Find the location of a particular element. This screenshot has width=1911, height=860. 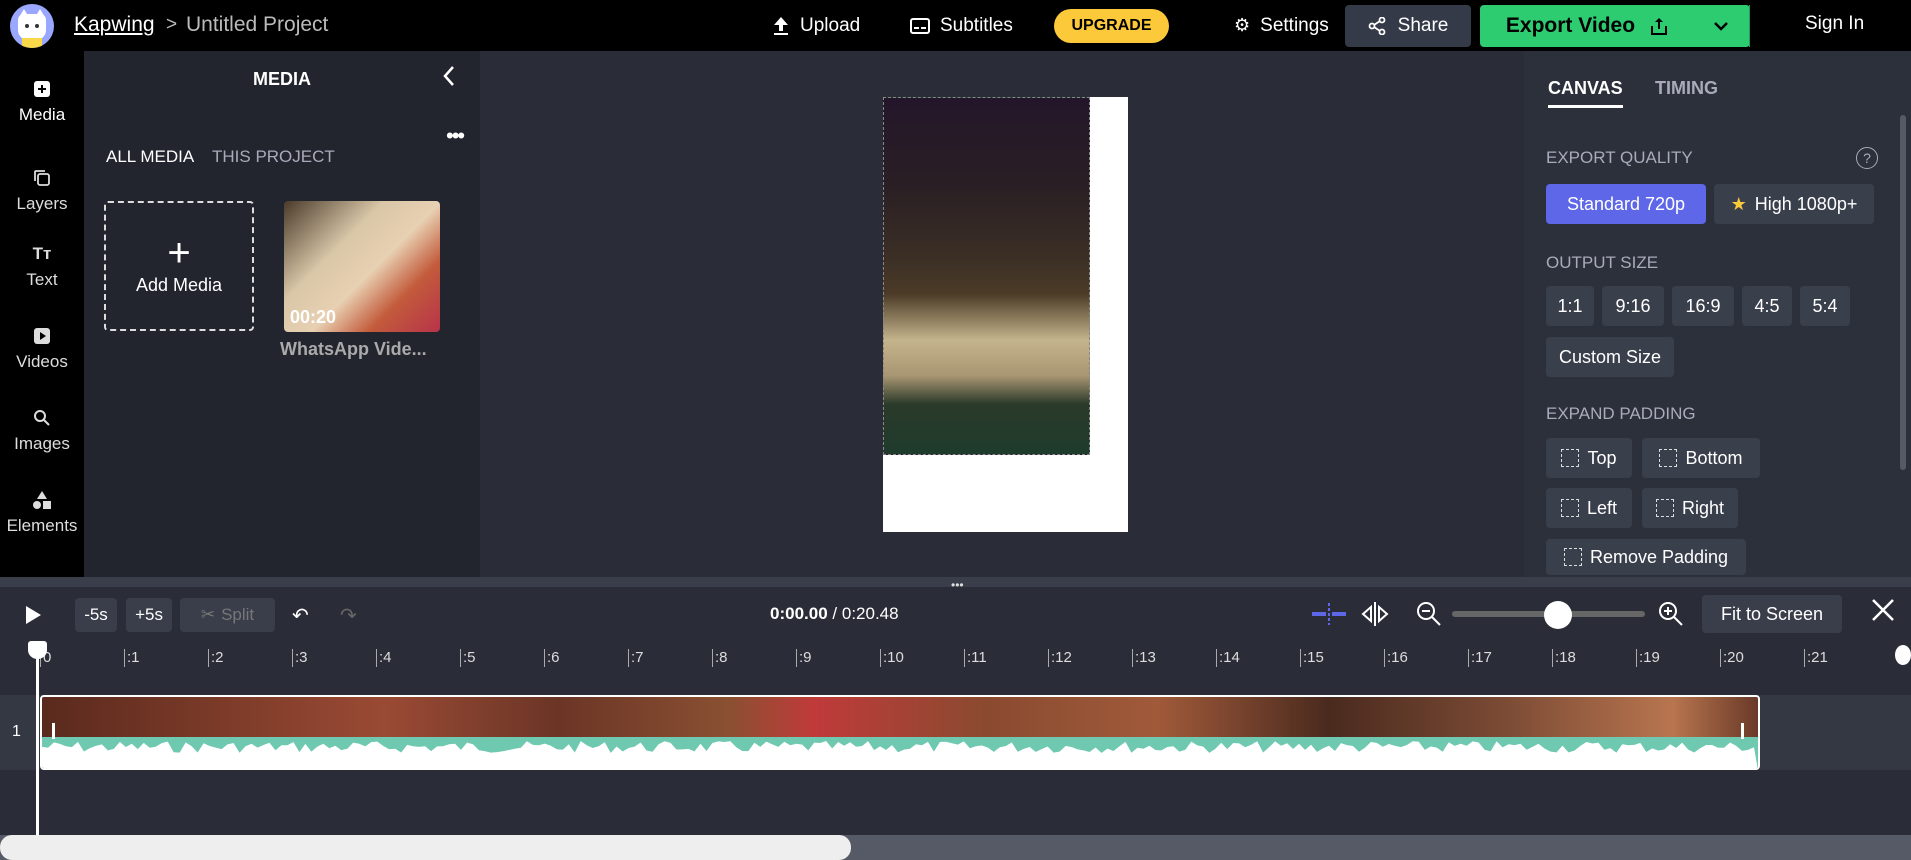

sidebar-item-label: Images is located at coordinates (42, 443).